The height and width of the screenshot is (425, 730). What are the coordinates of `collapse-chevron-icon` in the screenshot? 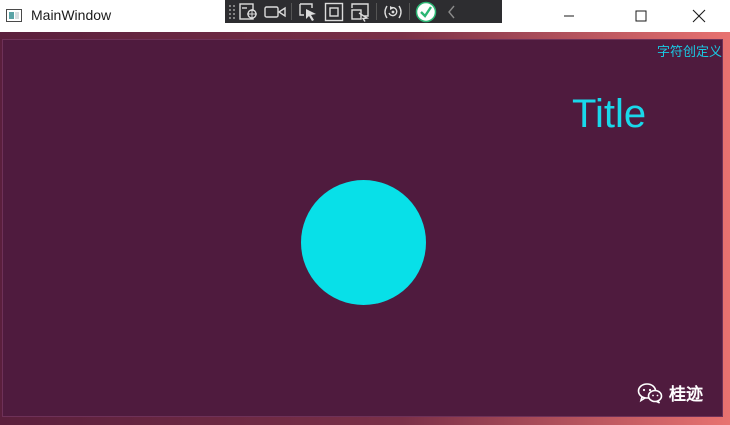 It's located at (451, 11).